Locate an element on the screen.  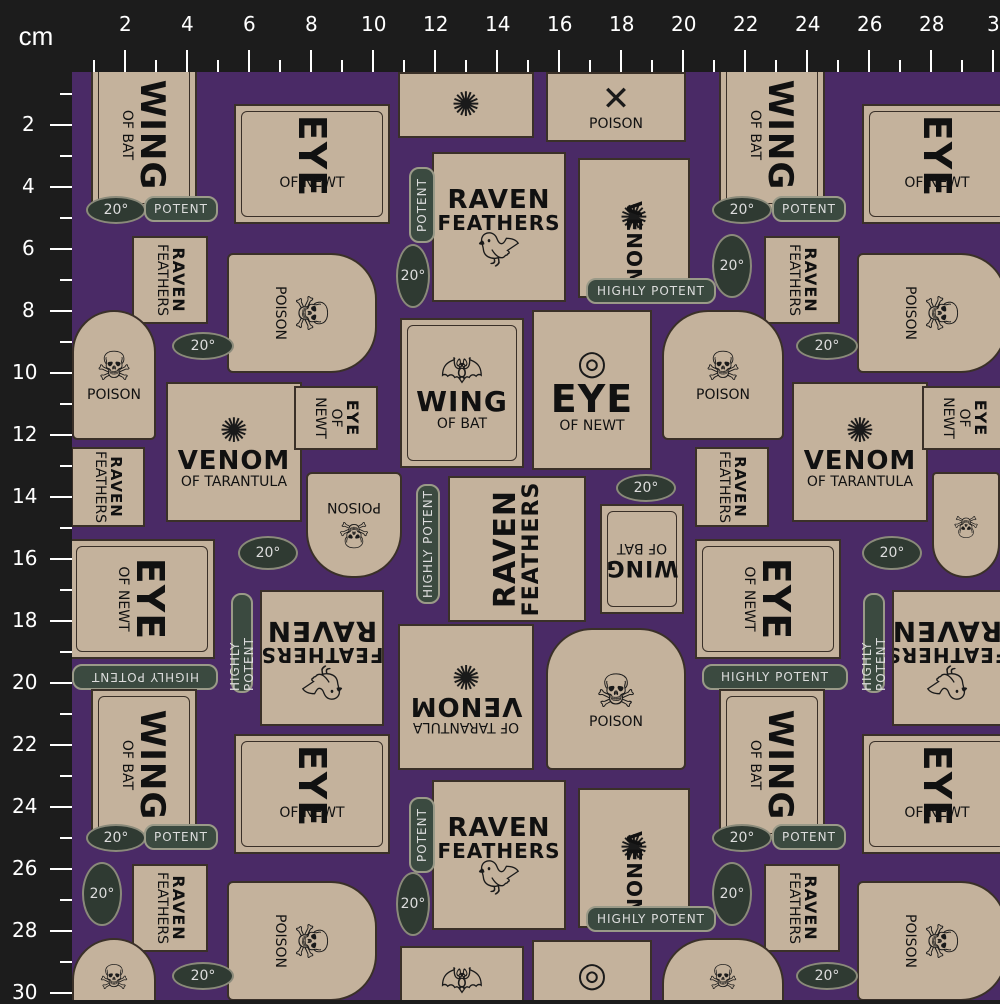
ruler-left: 2 4 6 8 10 12 14 16 18 20 22 24 26 28 30 is located at coordinates (36, 538).